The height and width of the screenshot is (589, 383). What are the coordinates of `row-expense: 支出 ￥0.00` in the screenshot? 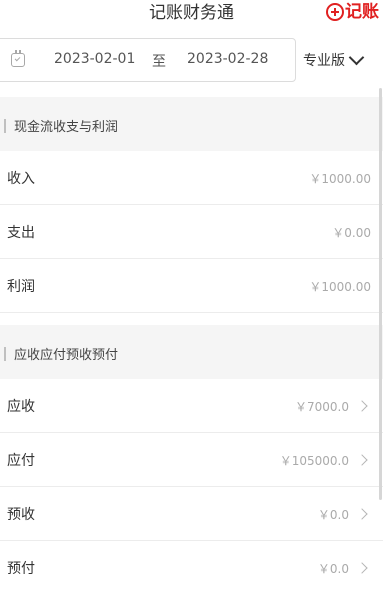 It's located at (191, 232).